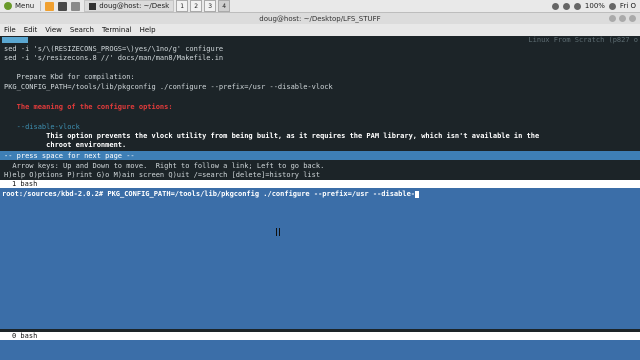 The width and height of the screenshot is (640, 360). Describe the element at coordinates (42, 127) in the screenshot. I see `option-term: --disable-vlock` at that location.